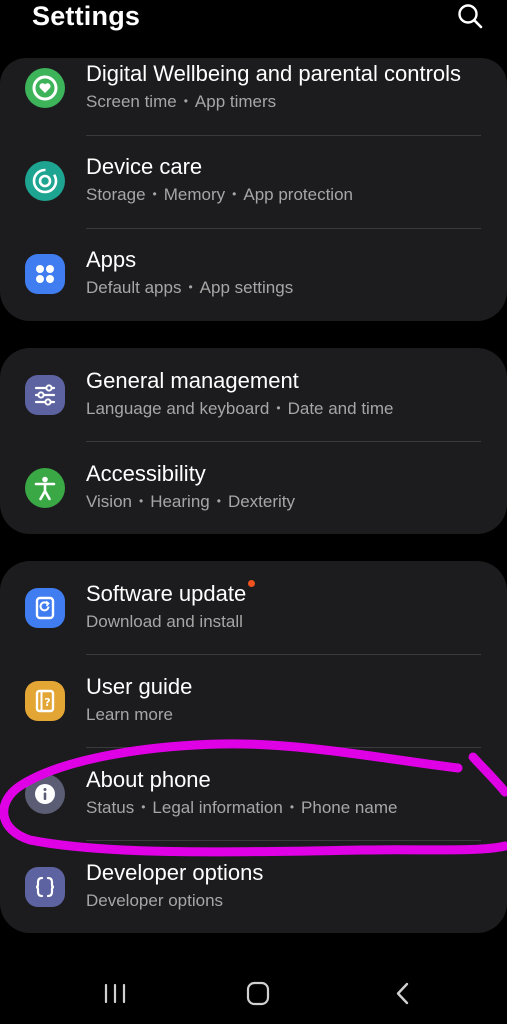  Describe the element at coordinates (192, 380) in the screenshot. I see `item-title: General management` at that location.